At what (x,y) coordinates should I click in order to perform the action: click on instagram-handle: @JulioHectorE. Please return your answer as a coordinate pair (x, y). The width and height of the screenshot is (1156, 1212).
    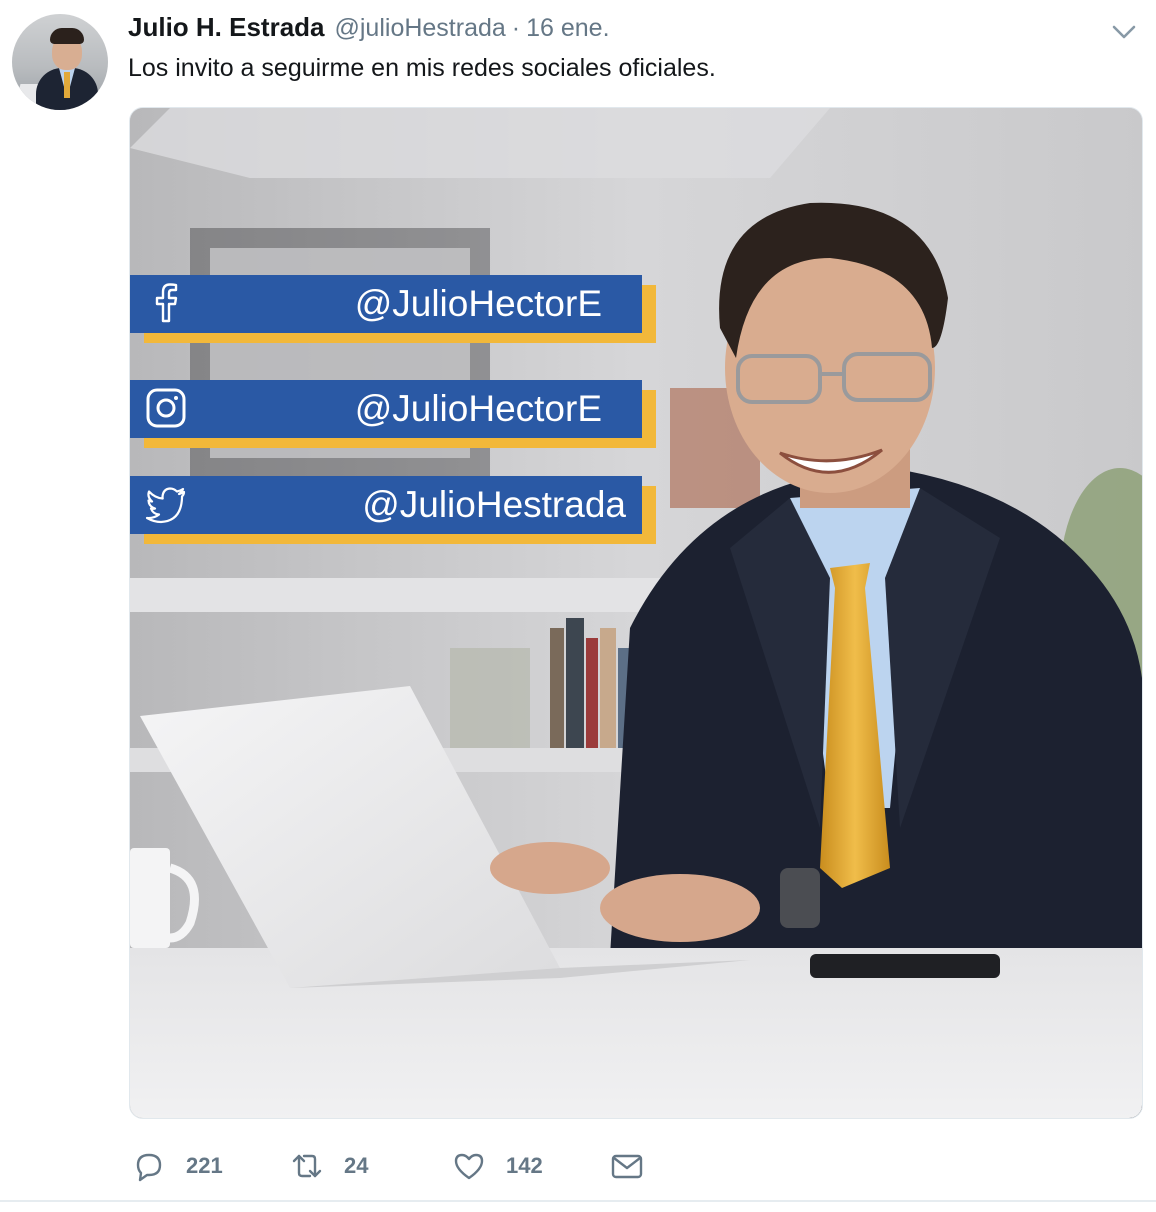
    Looking at the image, I should click on (478, 408).